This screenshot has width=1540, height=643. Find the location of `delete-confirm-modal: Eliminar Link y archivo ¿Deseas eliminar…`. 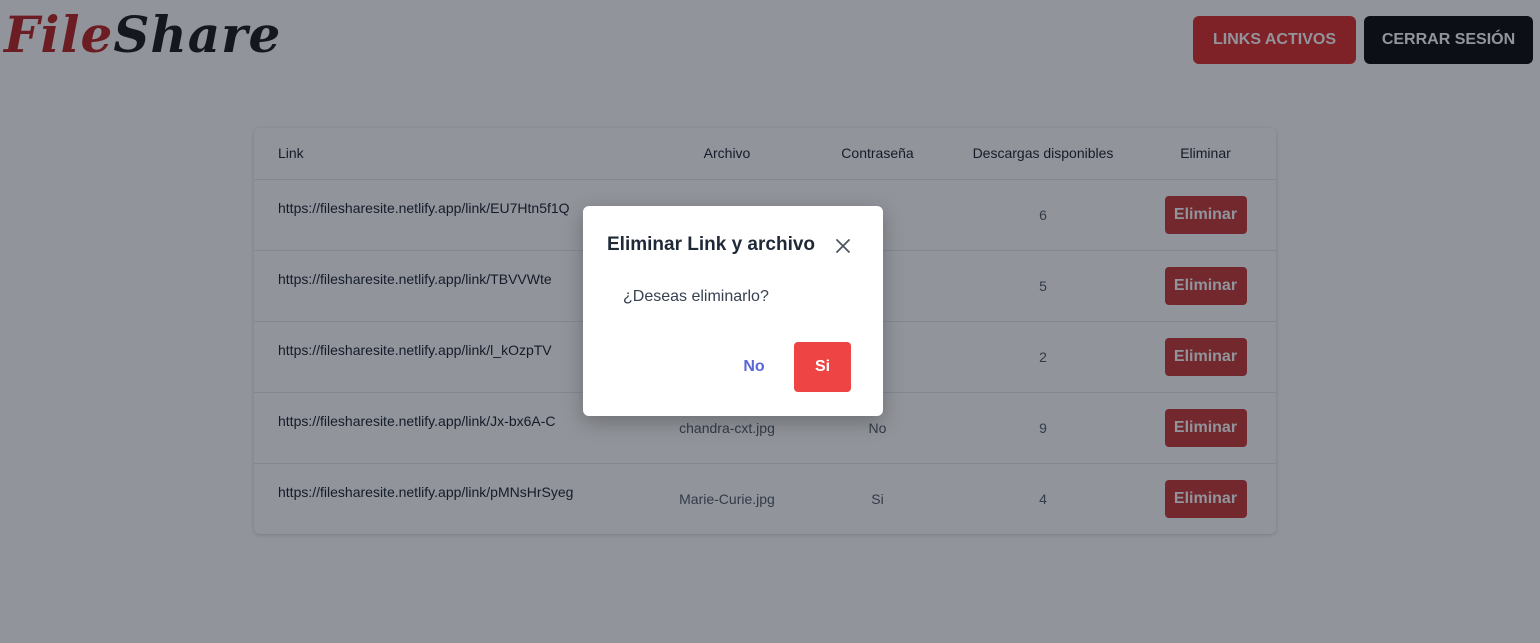

delete-confirm-modal: Eliminar Link y archivo ¿Deseas eliminar… is located at coordinates (733, 311).